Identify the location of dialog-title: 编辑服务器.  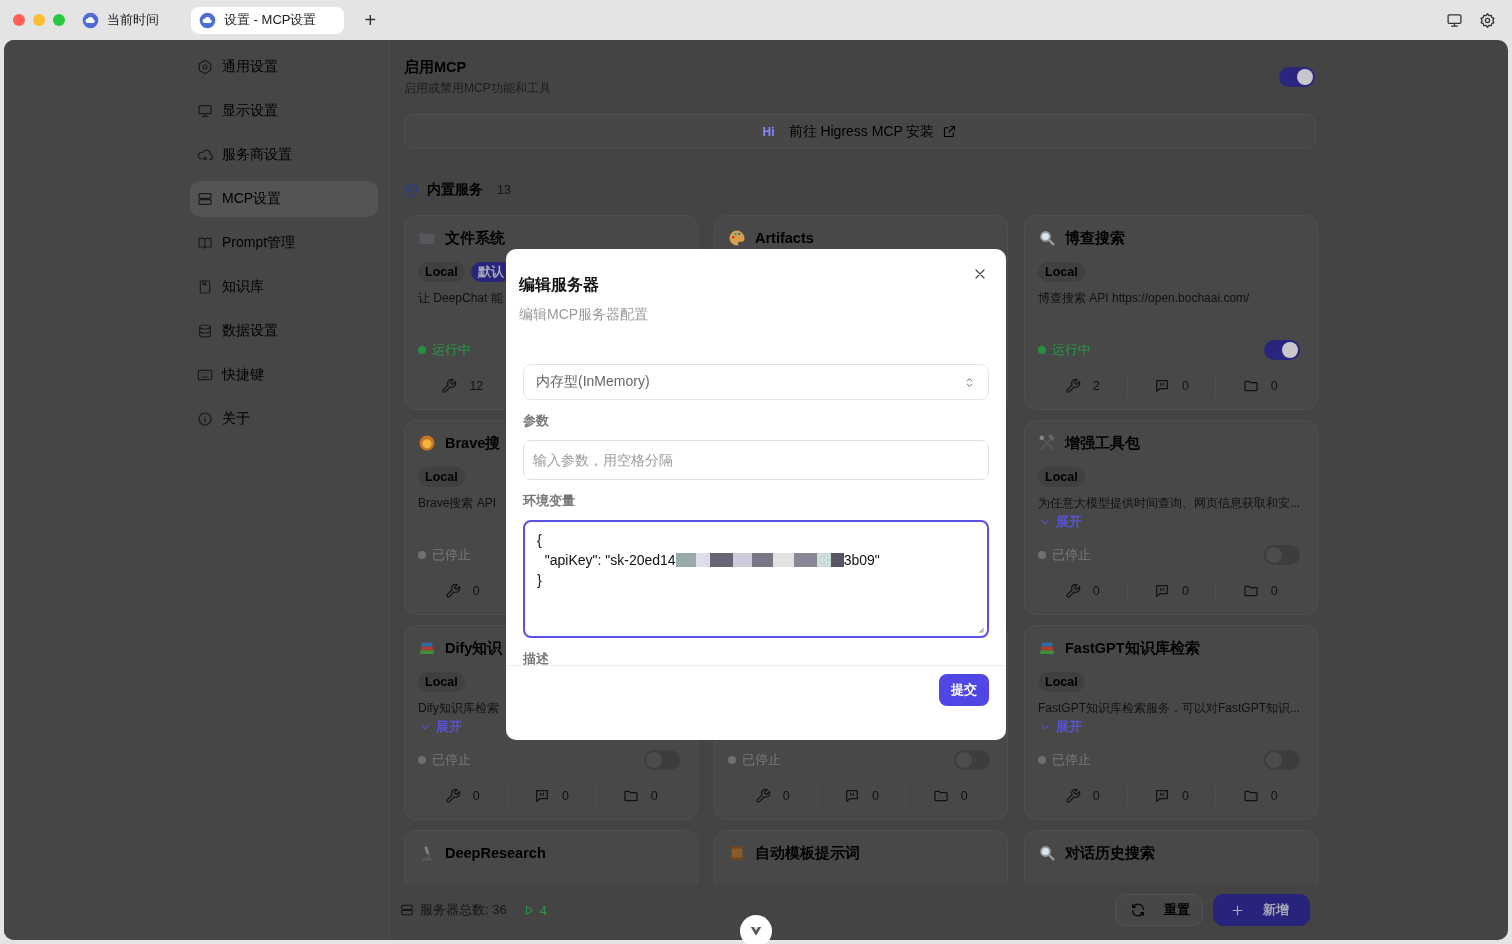
(559, 285).